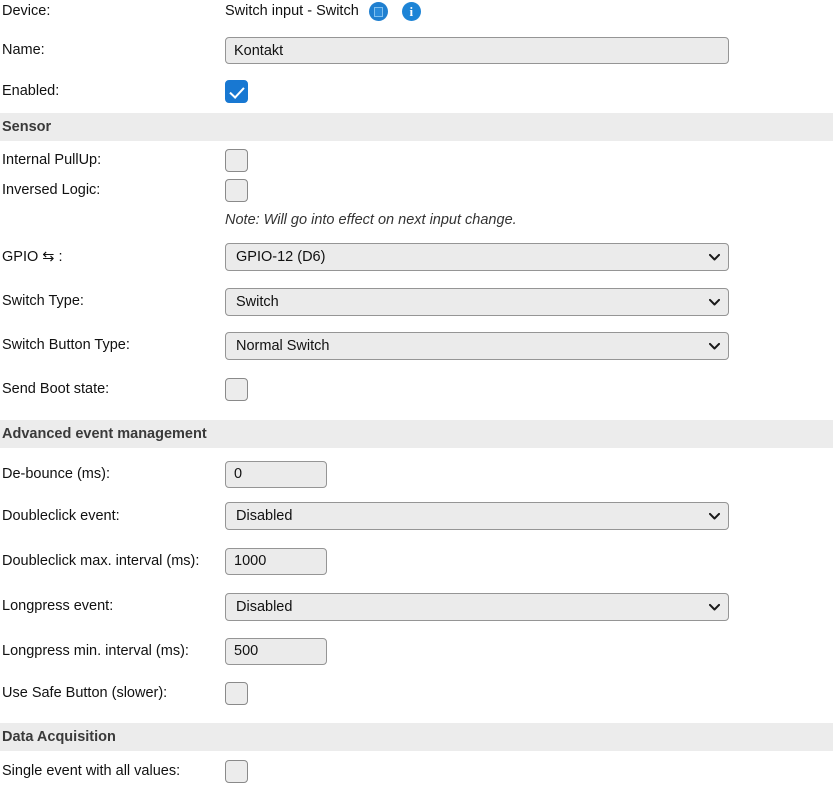  I want to click on longpress-interval-label: Longpress min. interval (ms):, so click(95, 650).